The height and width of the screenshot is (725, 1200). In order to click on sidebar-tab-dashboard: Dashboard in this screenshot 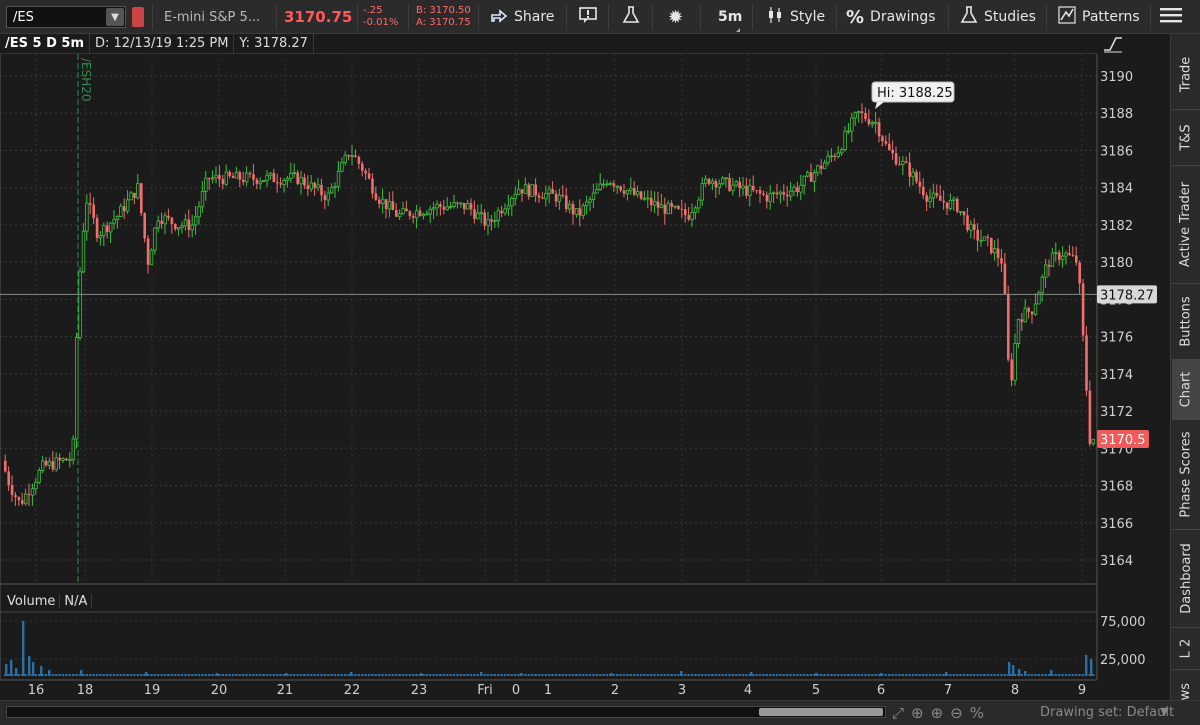, I will do `click(1186, 579)`.